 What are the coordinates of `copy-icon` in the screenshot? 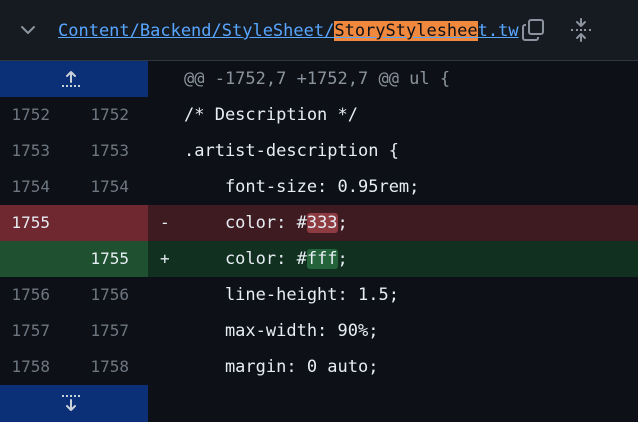 It's located at (533, 30).